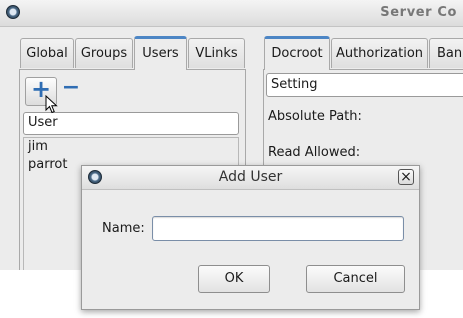  Describe the element at coordinates (231, 13) in the screenshot. I see `main-titlebar: Server Co` at that location.